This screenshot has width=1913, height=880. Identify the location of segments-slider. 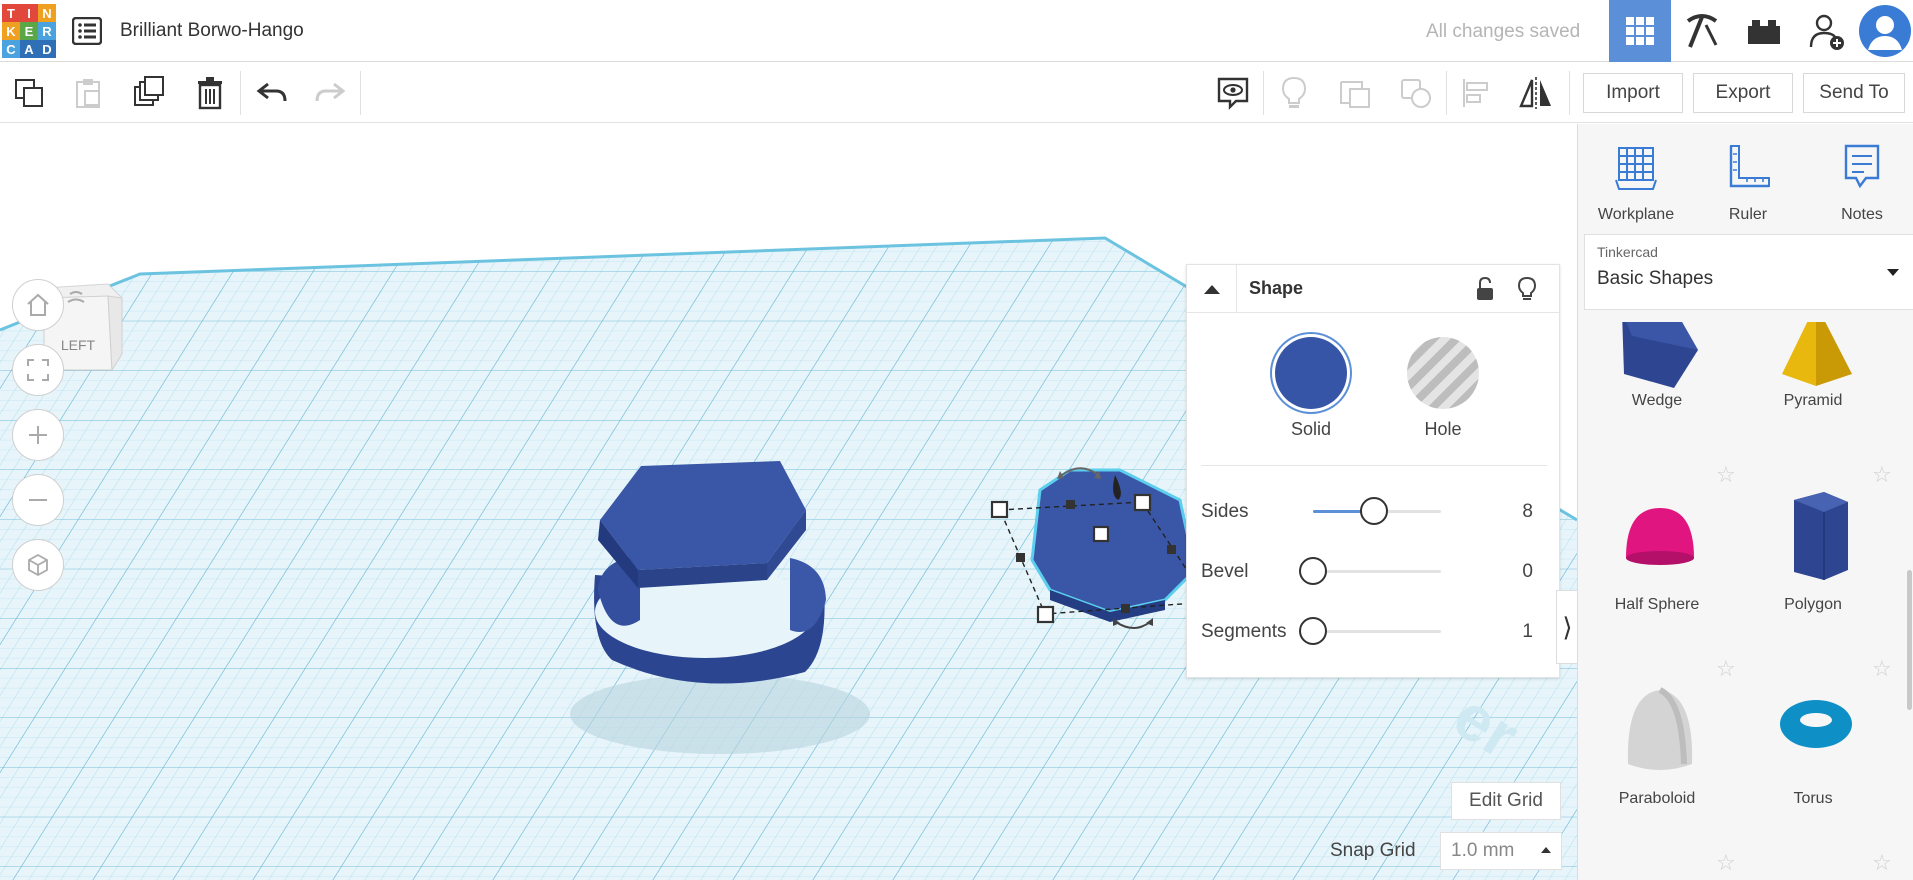
(1370, 631).